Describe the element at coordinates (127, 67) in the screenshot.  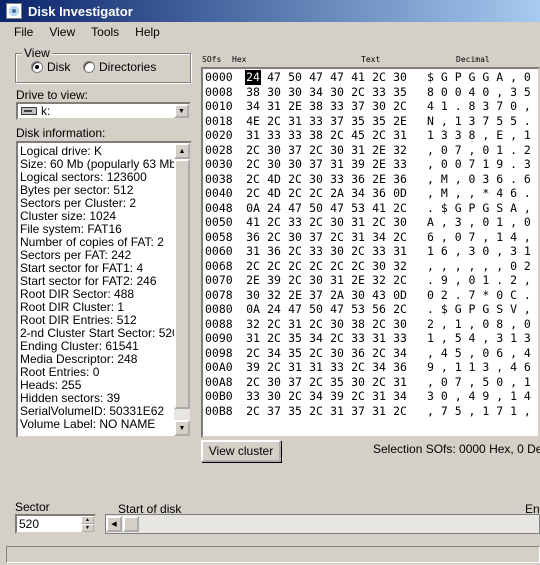
I see `radio-directories-label: Directories` at that location.